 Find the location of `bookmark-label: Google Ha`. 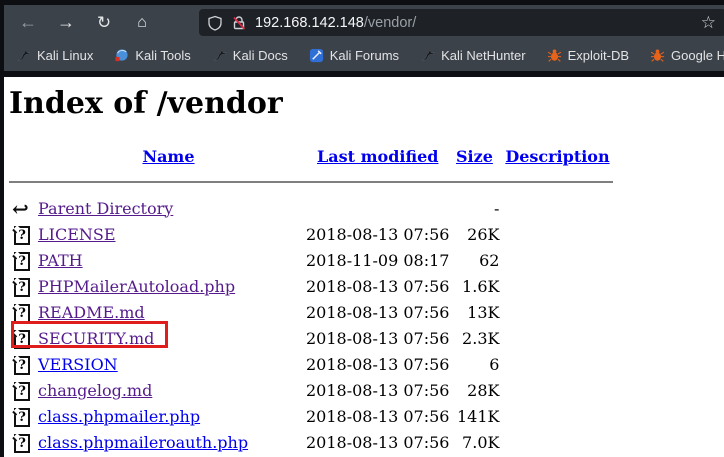

bookmark-label: Google Ha is located at coordinates (697, 55).